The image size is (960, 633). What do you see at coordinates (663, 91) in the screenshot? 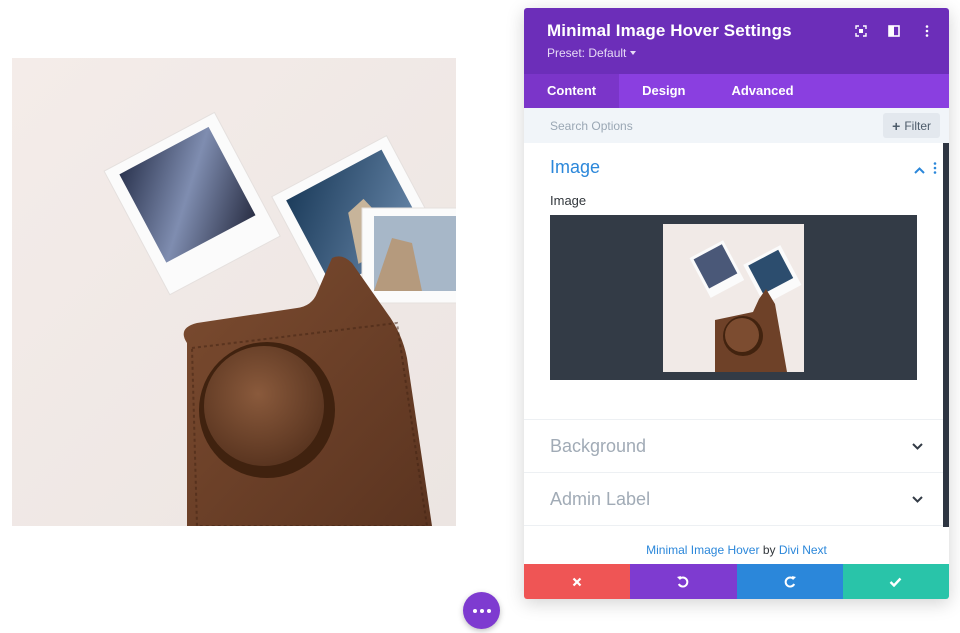
I see `tab-design: Design` at bounding box center [663, 91].